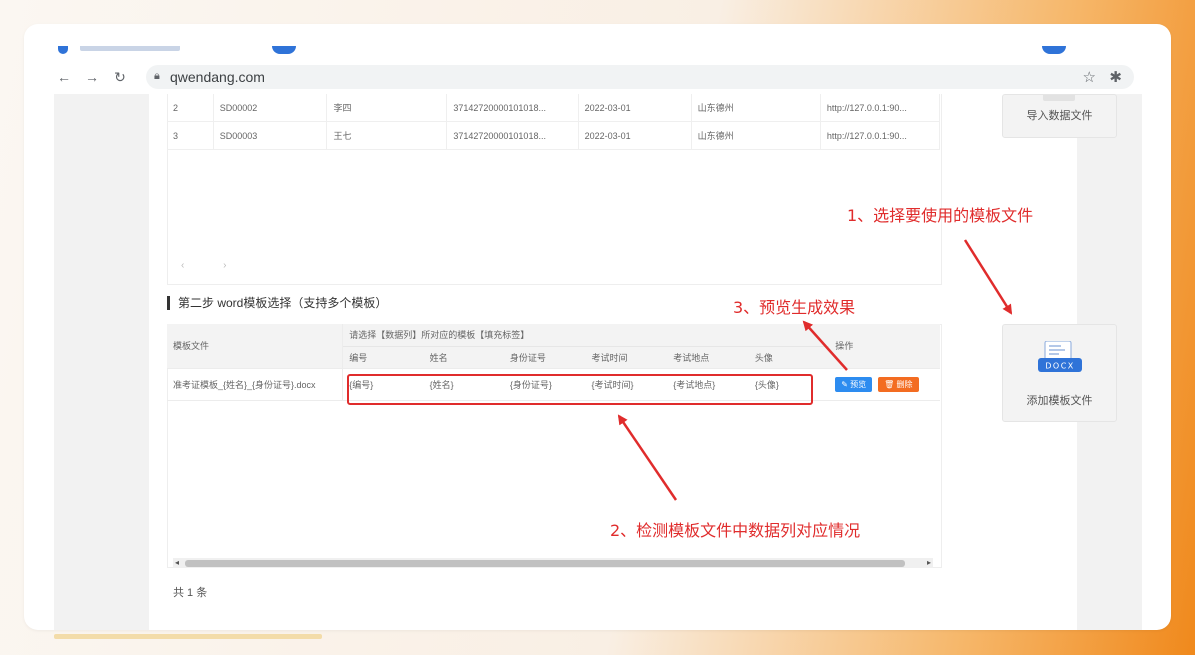 This screenshot has height=655, width=1195. I want to click on horizontal-scrollbar: ◂ ▸, so click(553, 563).